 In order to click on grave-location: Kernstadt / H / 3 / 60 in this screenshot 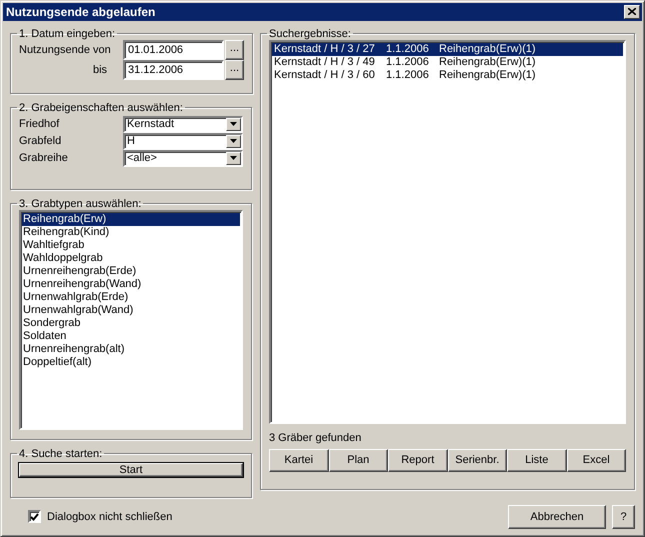, I will do `click(325, 75)`.